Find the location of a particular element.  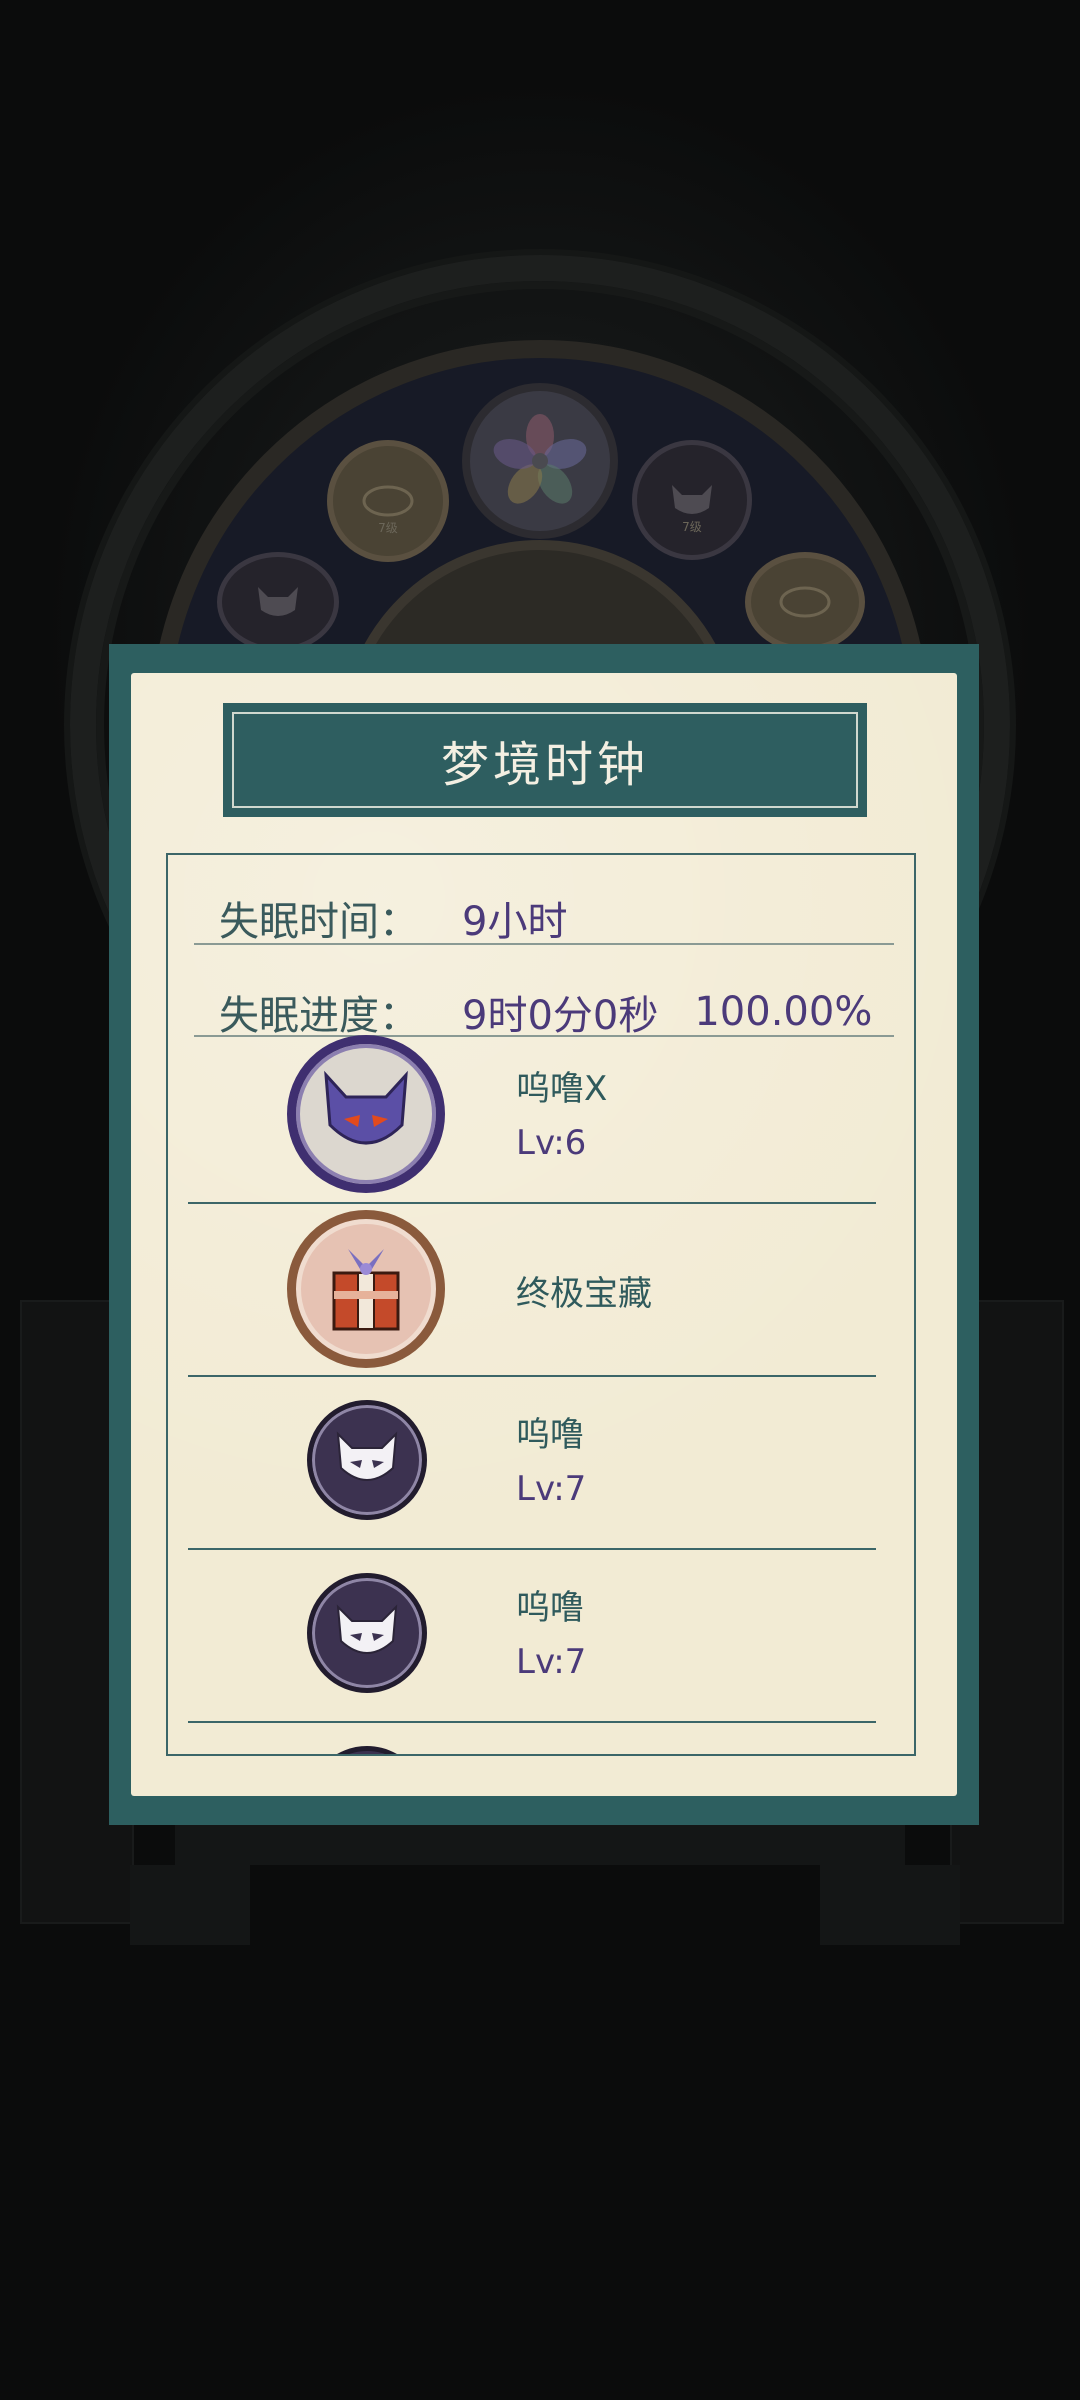

cat-token-icon is located at coordinates (278, 602).